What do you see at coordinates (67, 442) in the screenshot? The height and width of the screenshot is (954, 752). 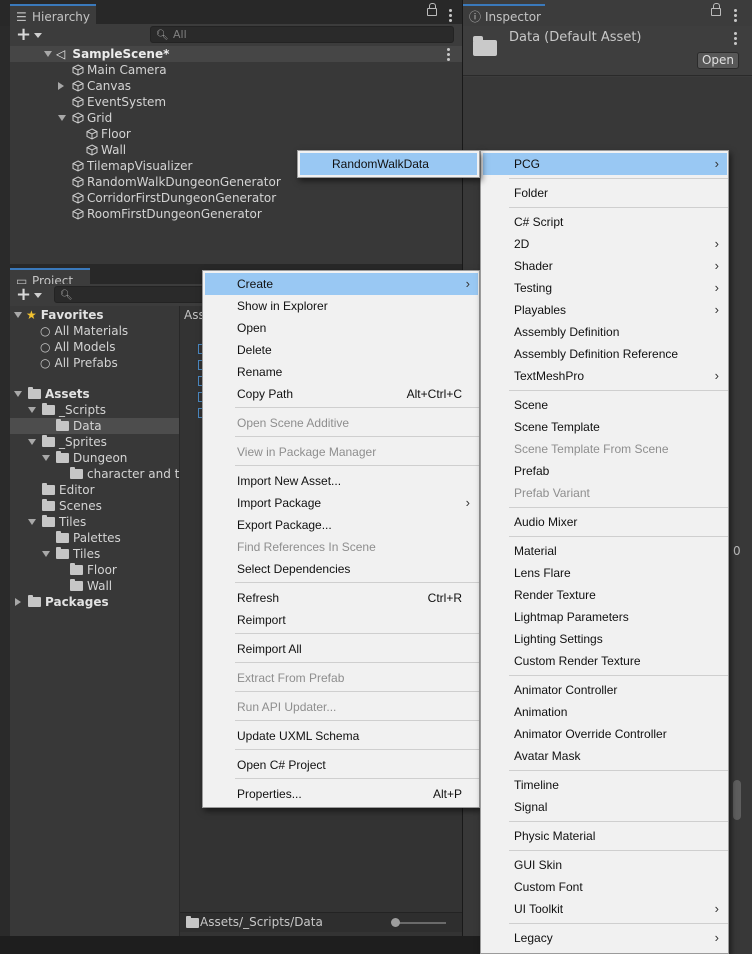 I see `folder-item: _Sprites` at bounding box center [67, 442].